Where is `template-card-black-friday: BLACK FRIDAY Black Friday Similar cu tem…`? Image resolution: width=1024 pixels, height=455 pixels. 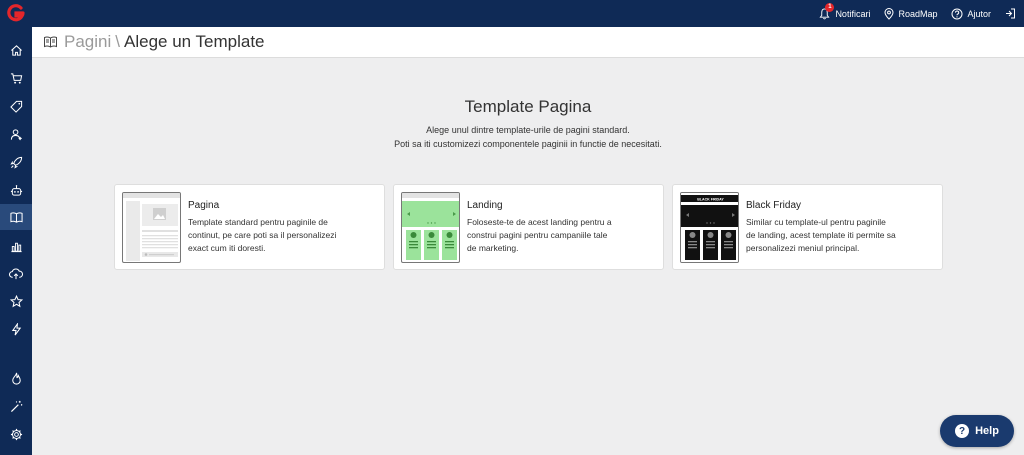
template-card-black-friday: BLACK FRIDAY Black Friday Similar cu tem… is located at coordinates (807, 227).